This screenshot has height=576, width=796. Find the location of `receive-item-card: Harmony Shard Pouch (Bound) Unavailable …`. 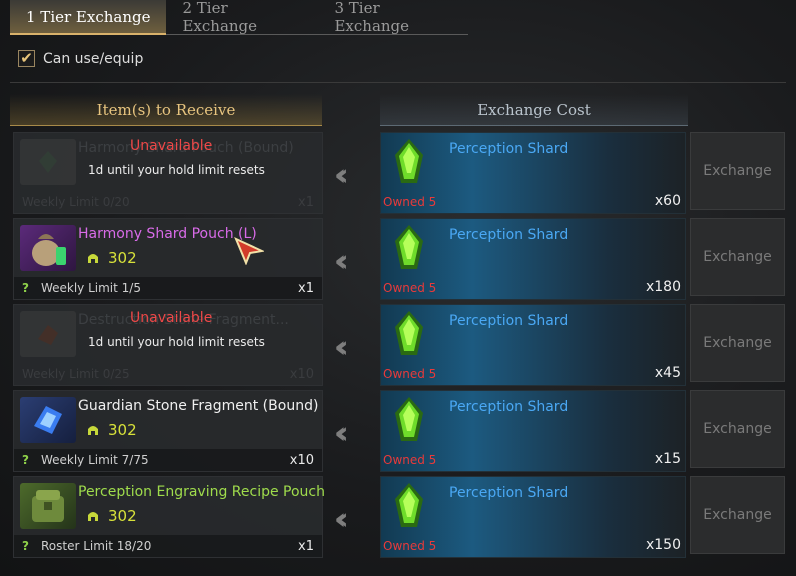

receive-item-card: Harmony Shard Pouch (Bound) Unavailable … is located at coordinates (168, 173).